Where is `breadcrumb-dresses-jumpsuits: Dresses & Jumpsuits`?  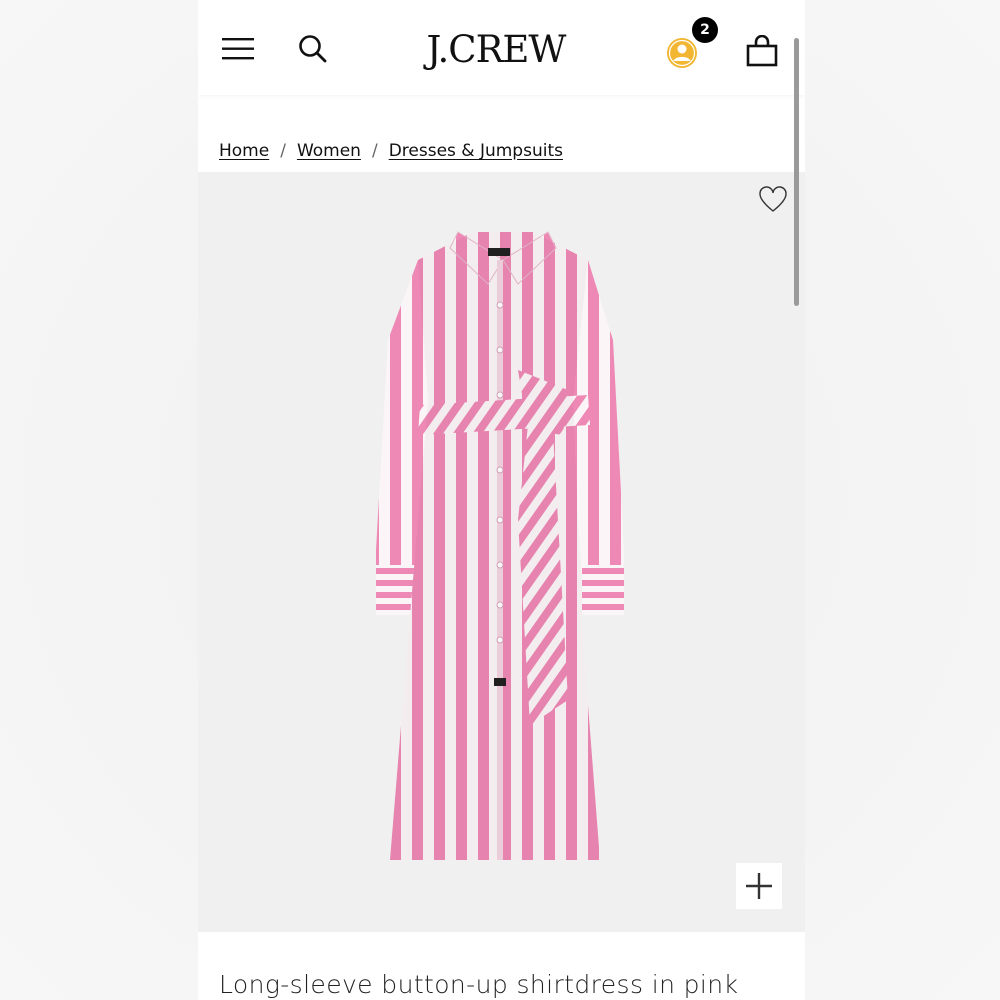
breadcrumb-dresses-jumpsuits: Dresses & Jumpsuits is located at coordinates (476, 151).